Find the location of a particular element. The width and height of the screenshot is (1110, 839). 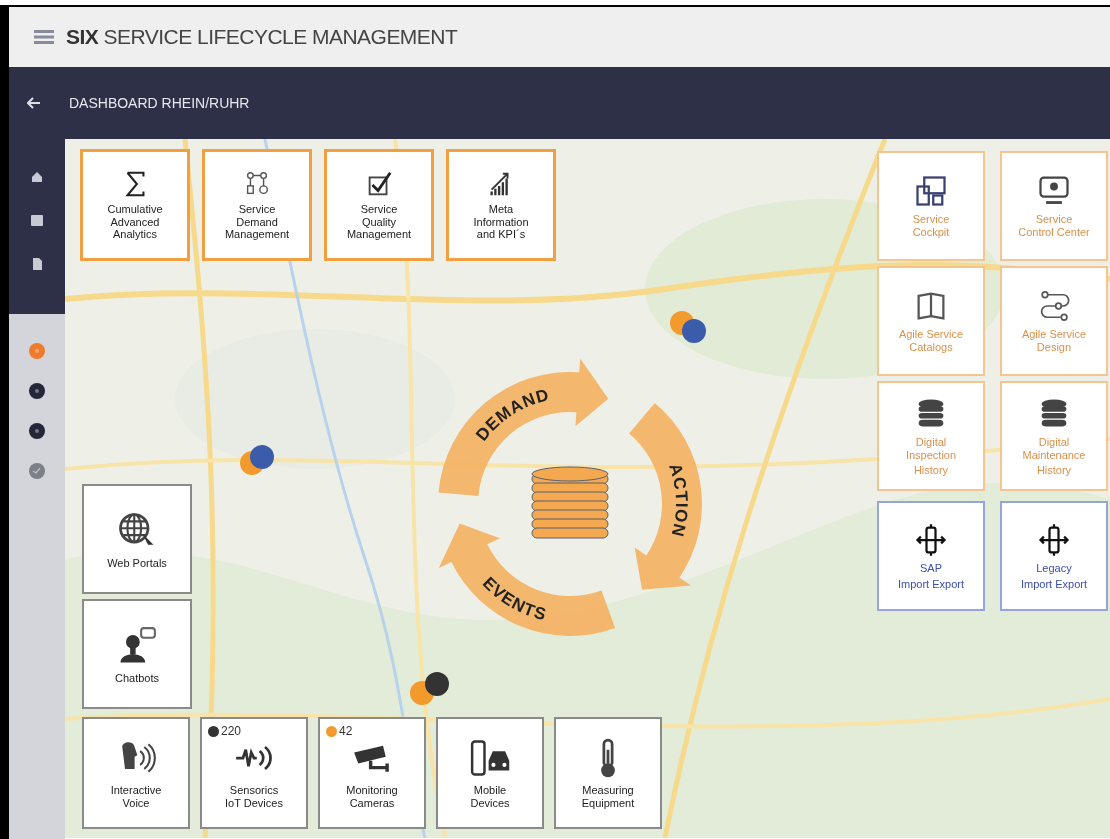

module-tile: Service Quality Management is located at coordinates (379, 205).